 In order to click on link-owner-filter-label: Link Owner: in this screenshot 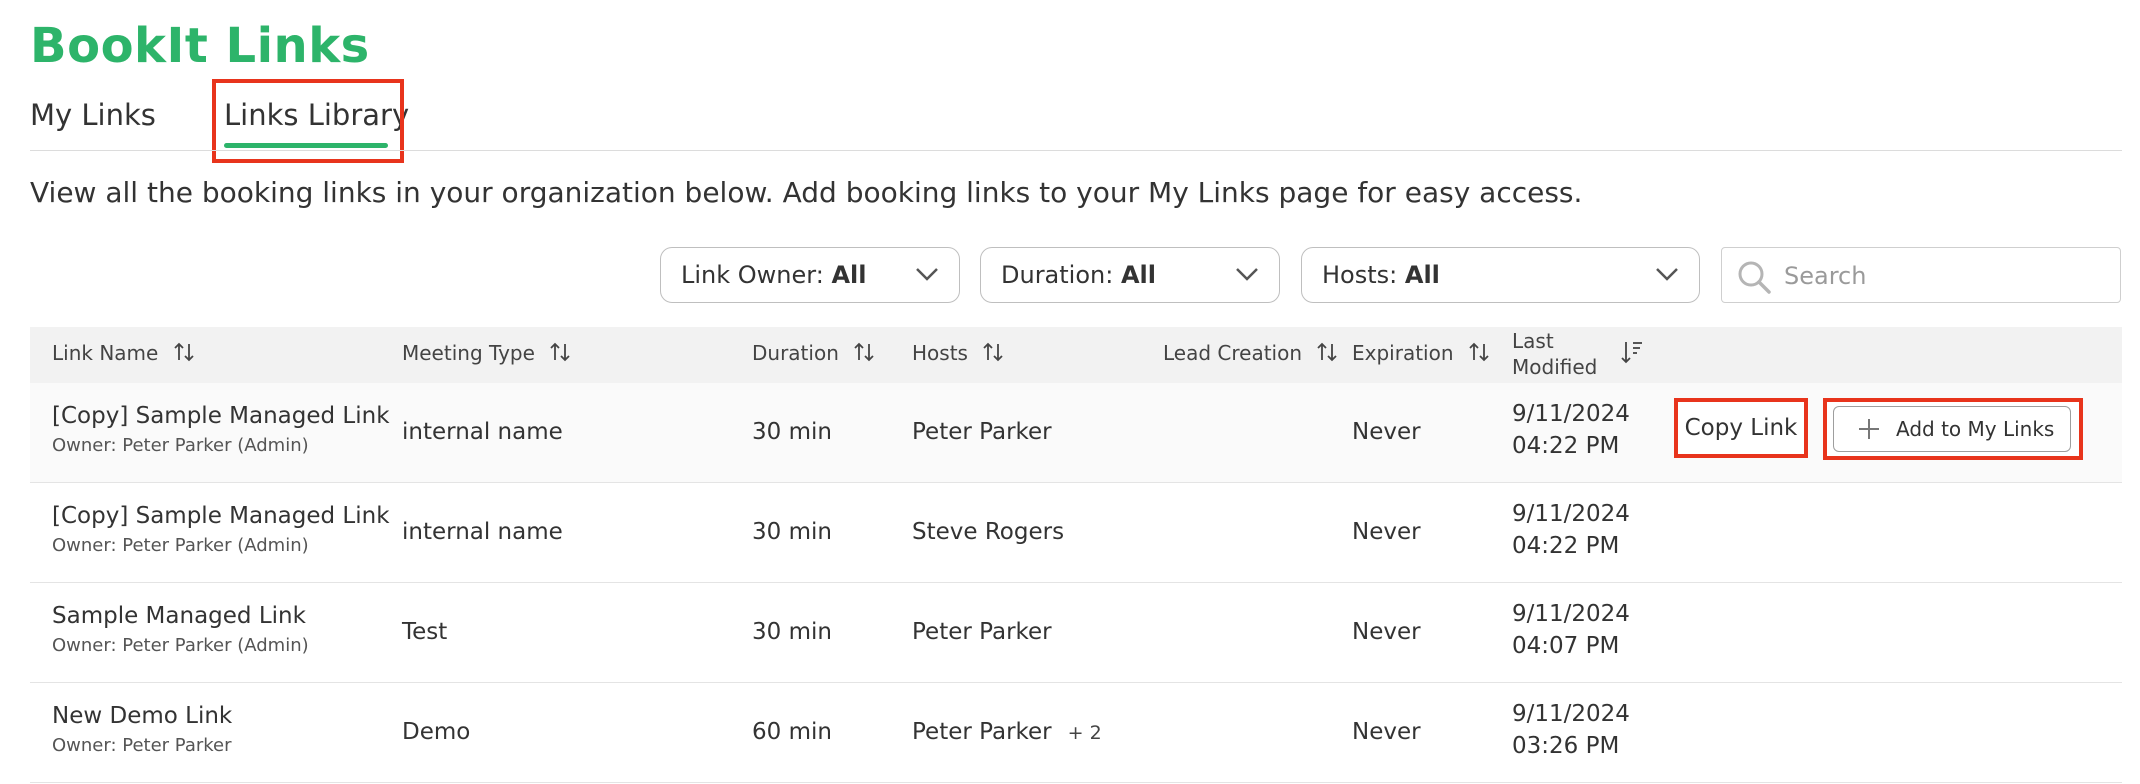, I will do `click(752, 275)`.